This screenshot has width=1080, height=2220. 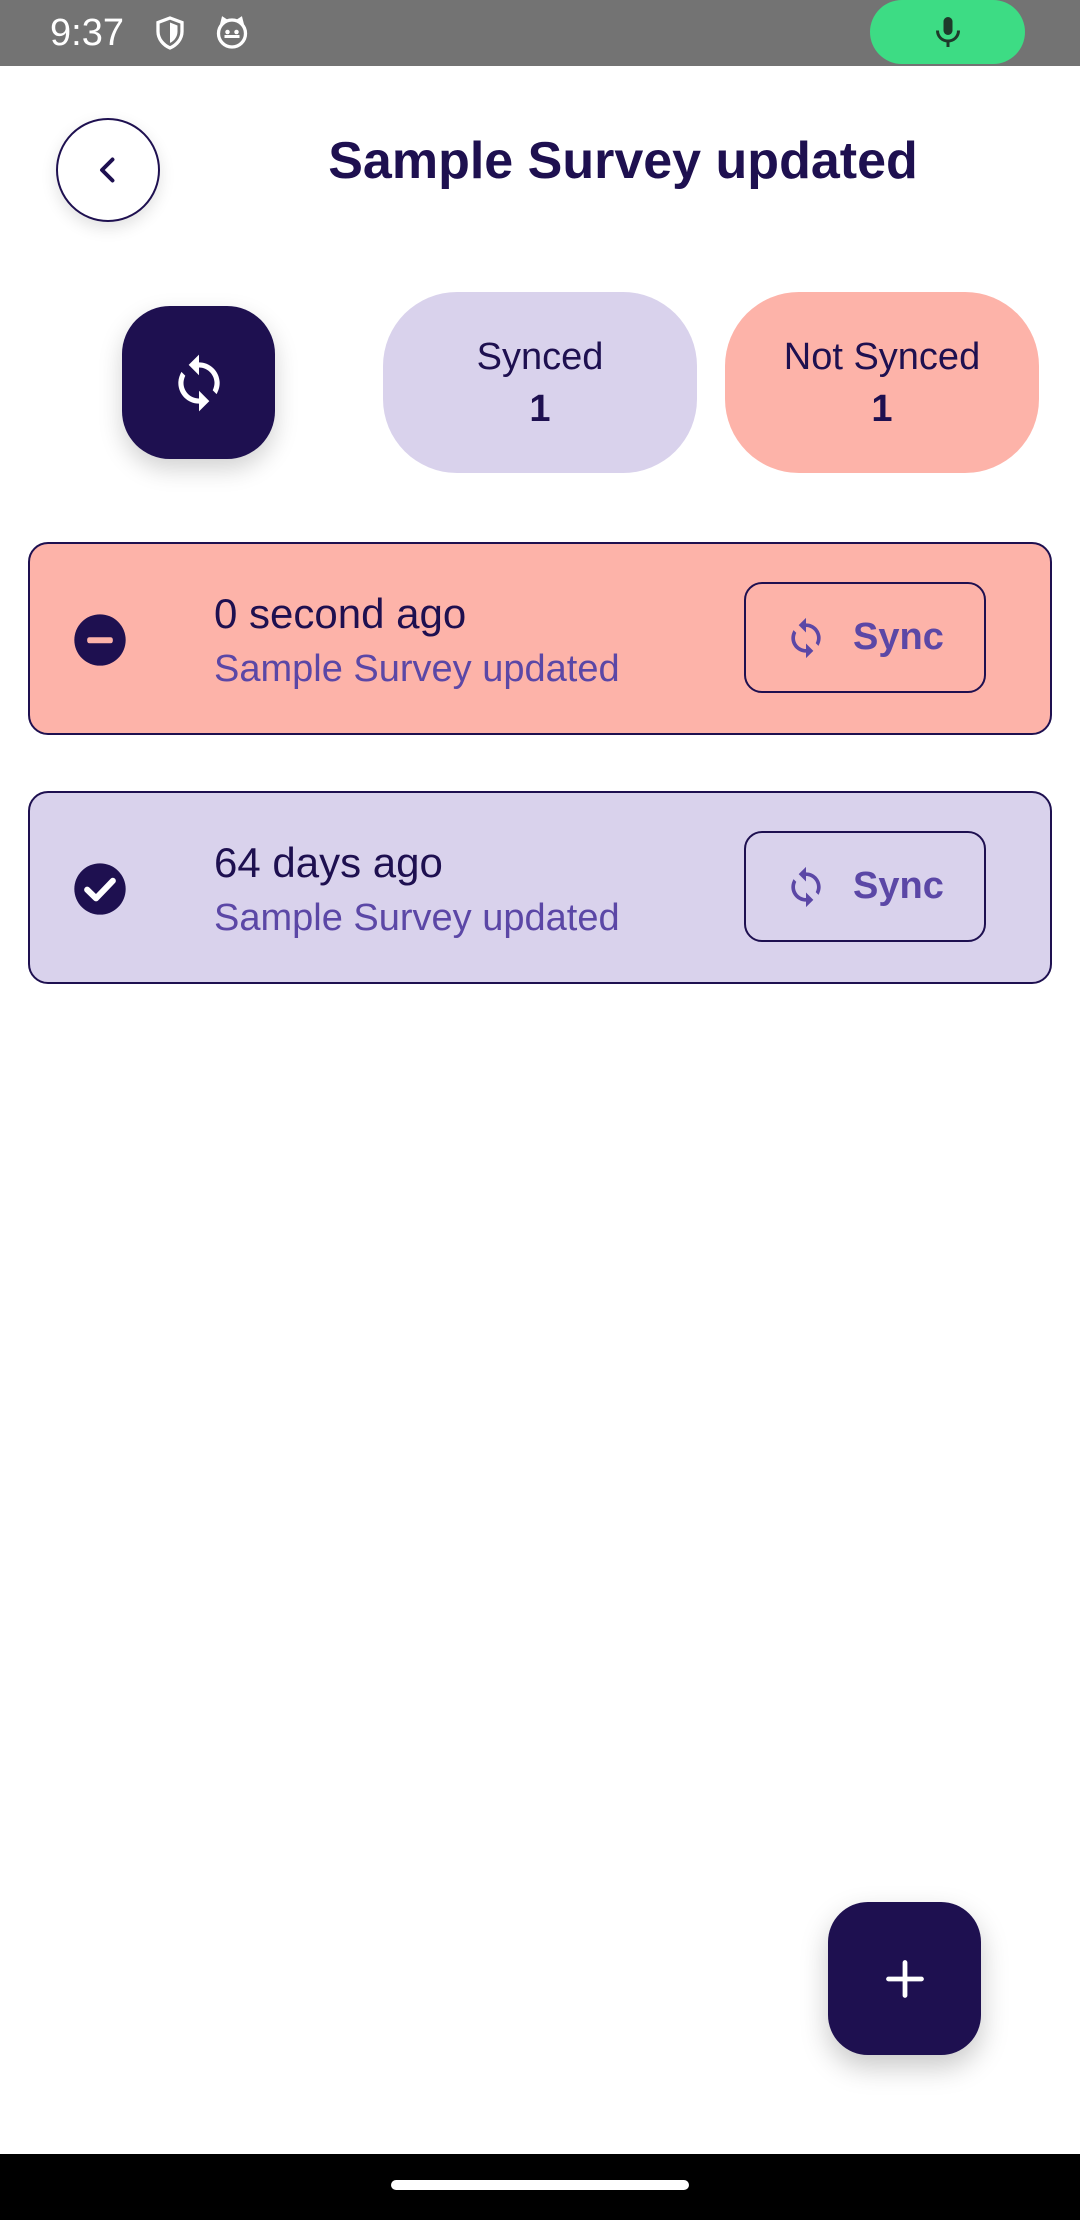 I want to click on plus-icon, so click(x=905, y=1979).